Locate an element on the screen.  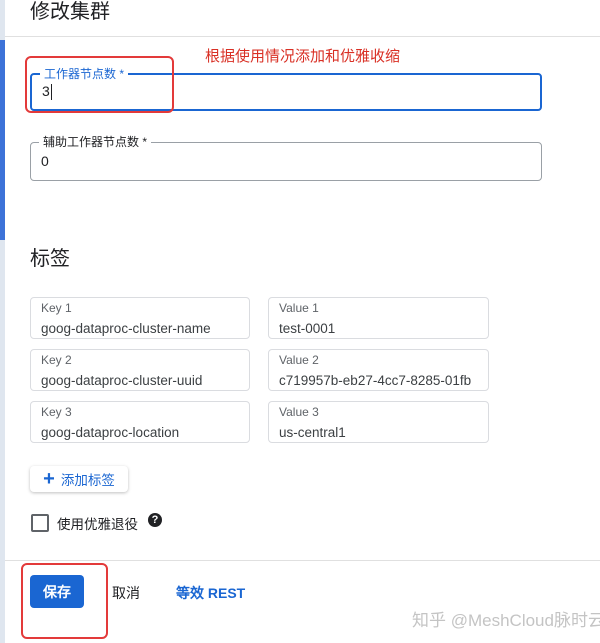
graceful-decommission-checkbox is located at coordinates (40, 523).